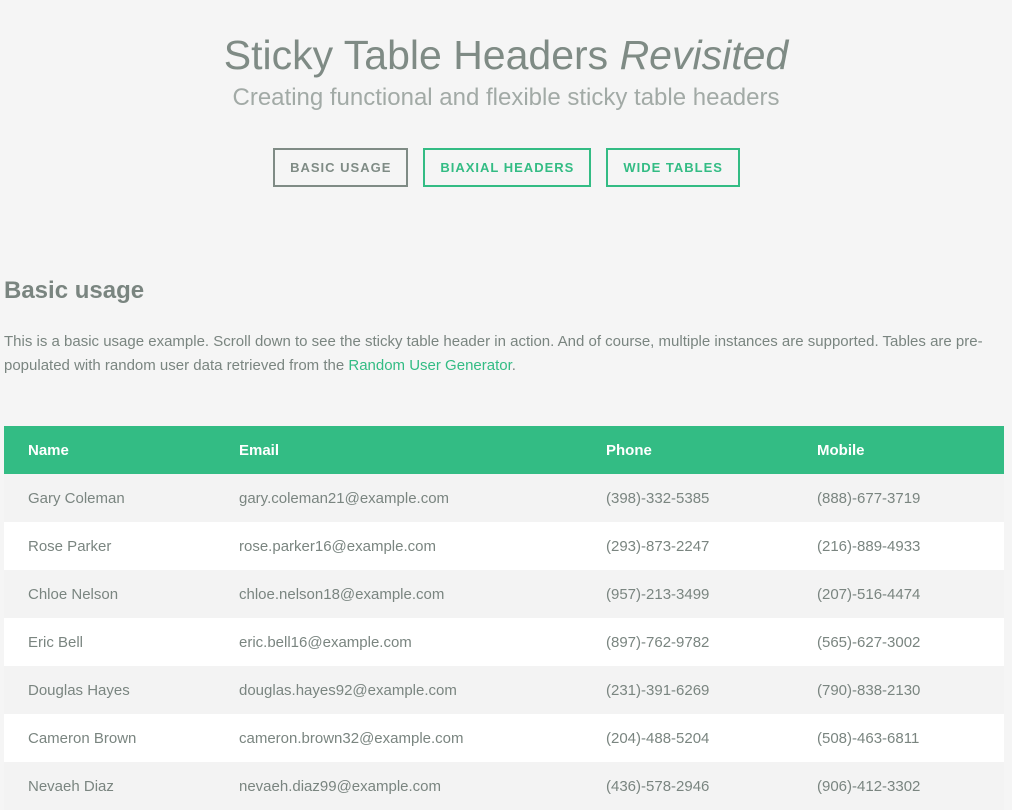 Image resolution: width=1012 pixels, height=810 pixels. What do you see at coordinates (704, 55) in the screenshot?
I see `page-title-italic: Revisited` at bounding box center [704, 55].